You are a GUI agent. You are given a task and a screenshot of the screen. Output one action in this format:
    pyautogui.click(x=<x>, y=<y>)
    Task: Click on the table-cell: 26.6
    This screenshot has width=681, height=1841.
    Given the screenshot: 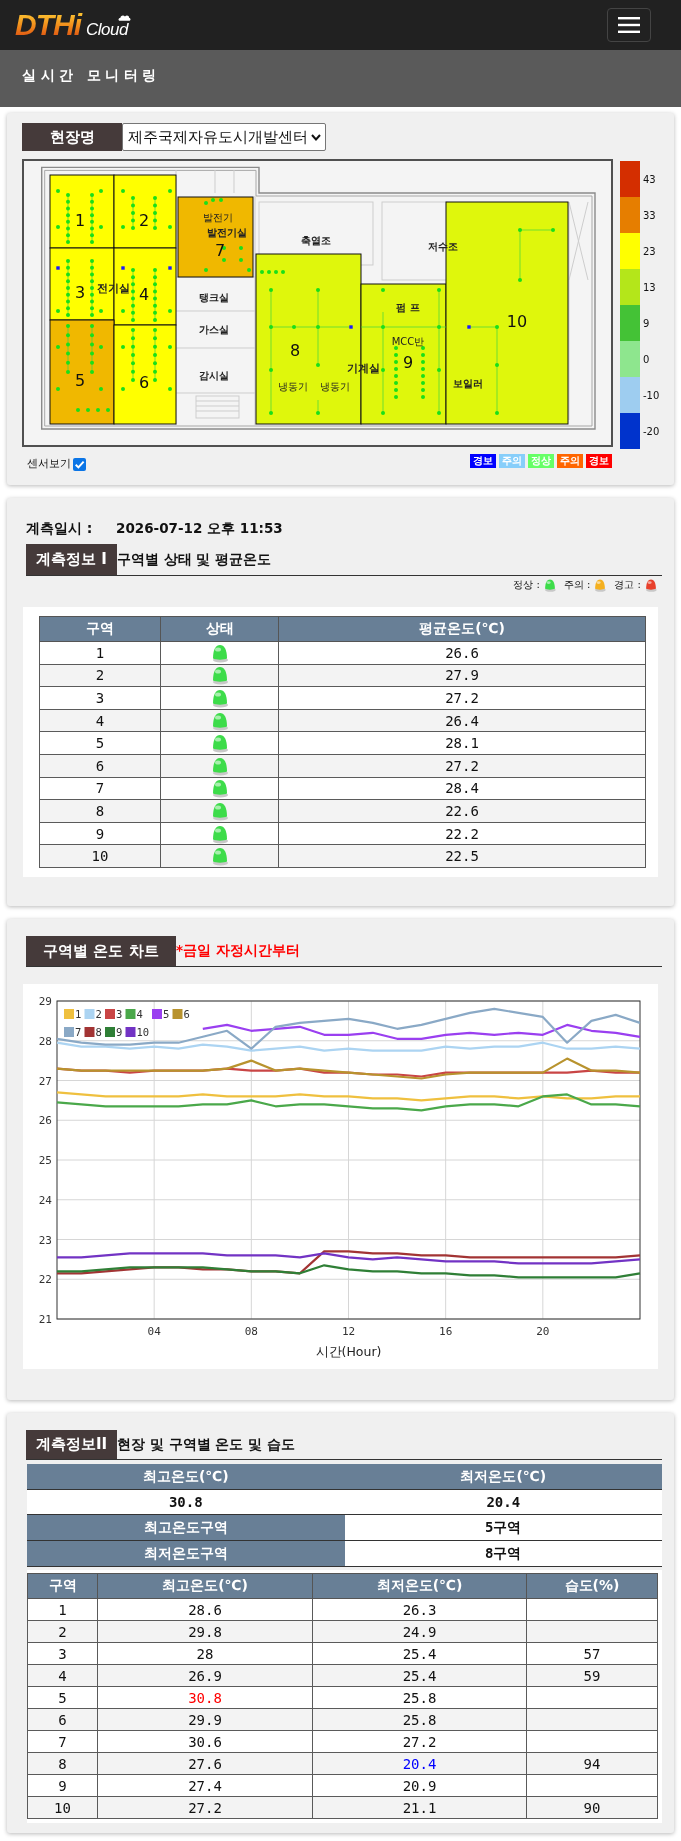 What is the action you would take?
    pyautogui.click(x=462, y=653)
    